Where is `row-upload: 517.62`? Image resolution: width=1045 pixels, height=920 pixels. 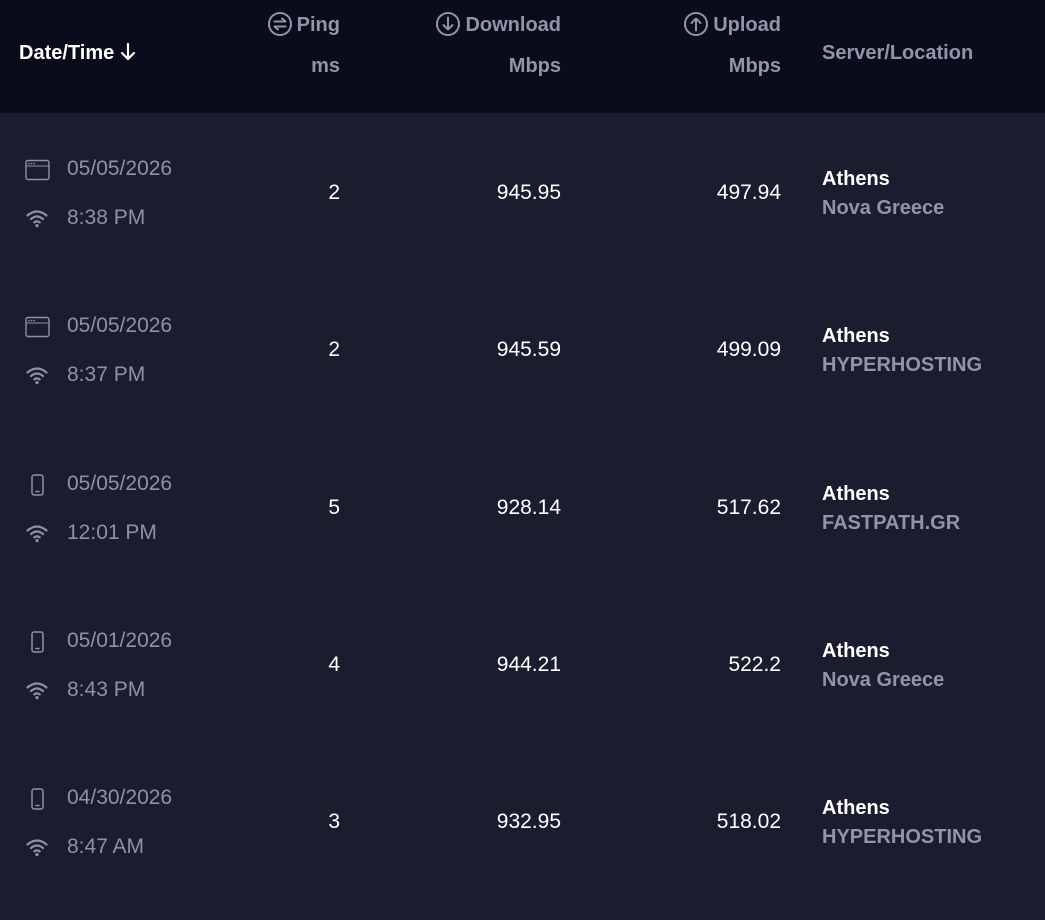 row-upload: 517.62 is located at coordinates (748, 507).